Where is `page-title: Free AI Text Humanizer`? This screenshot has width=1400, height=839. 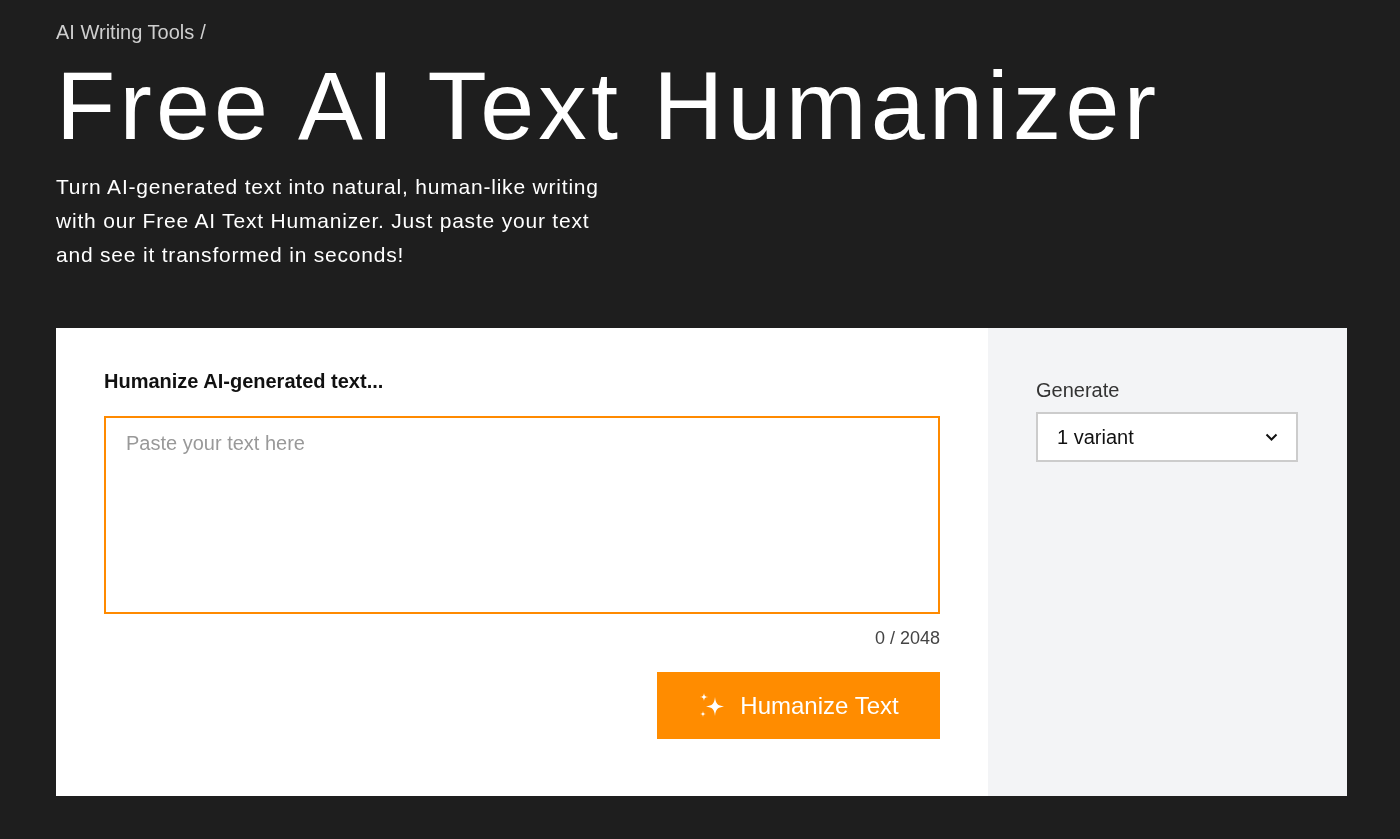 page-title: Free AI Text Humanizer is located at coordinates (608, 106).